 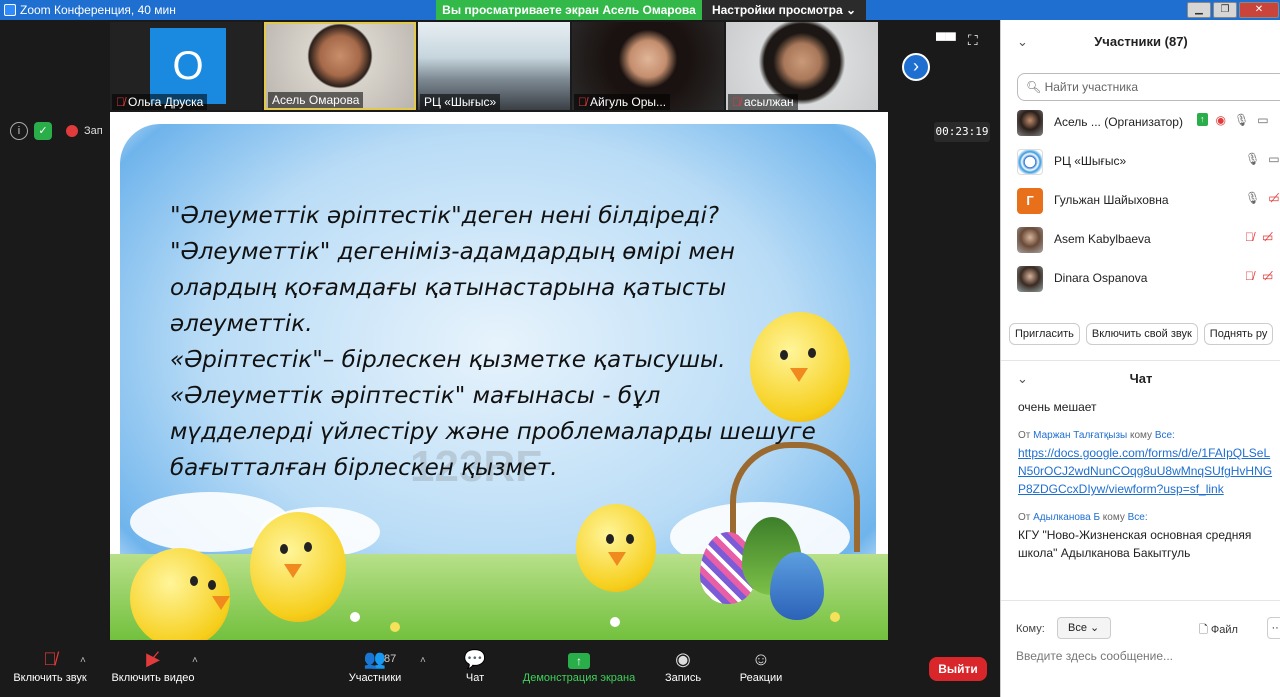 What do you see at coordinates (1066, 517) in the screenshot?
I see `chat-sender: Адылканова Б` at bounding box center [1066, 517].